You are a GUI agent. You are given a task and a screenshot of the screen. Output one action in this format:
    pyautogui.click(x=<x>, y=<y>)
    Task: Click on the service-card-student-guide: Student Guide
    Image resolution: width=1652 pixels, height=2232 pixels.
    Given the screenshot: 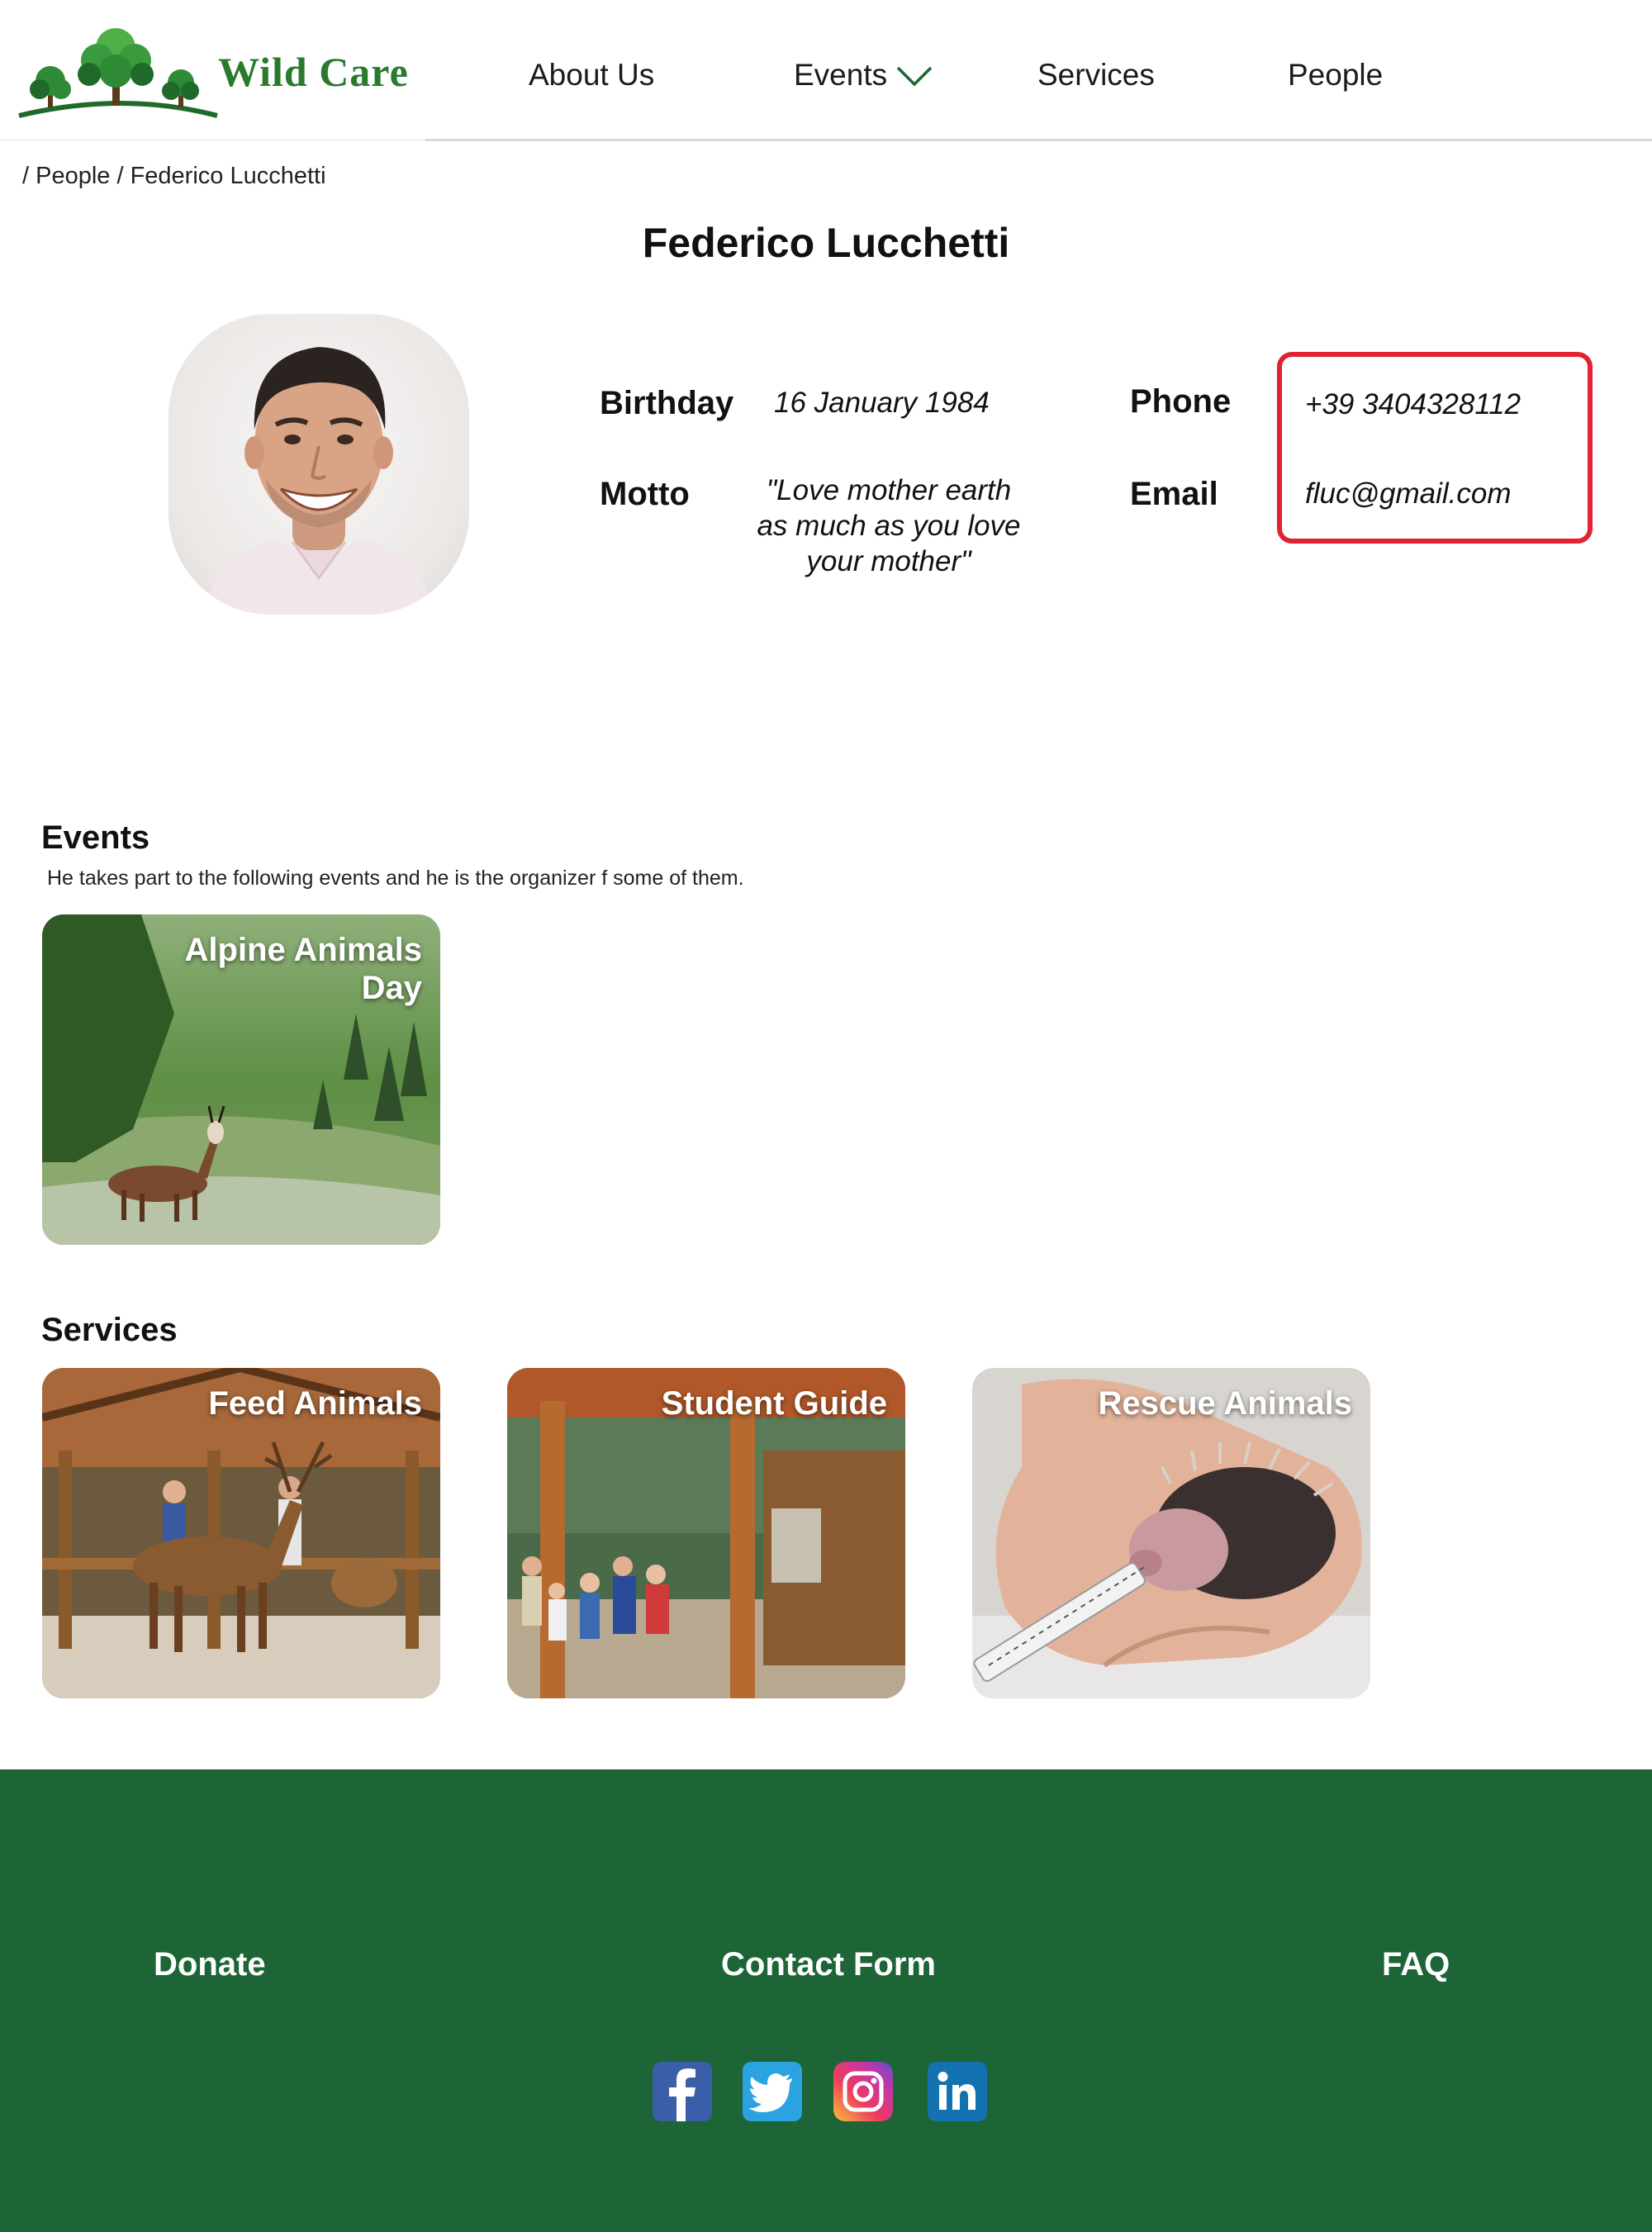 What is the action you would take?
    pyautogui.click(x=706, y=1533)
    